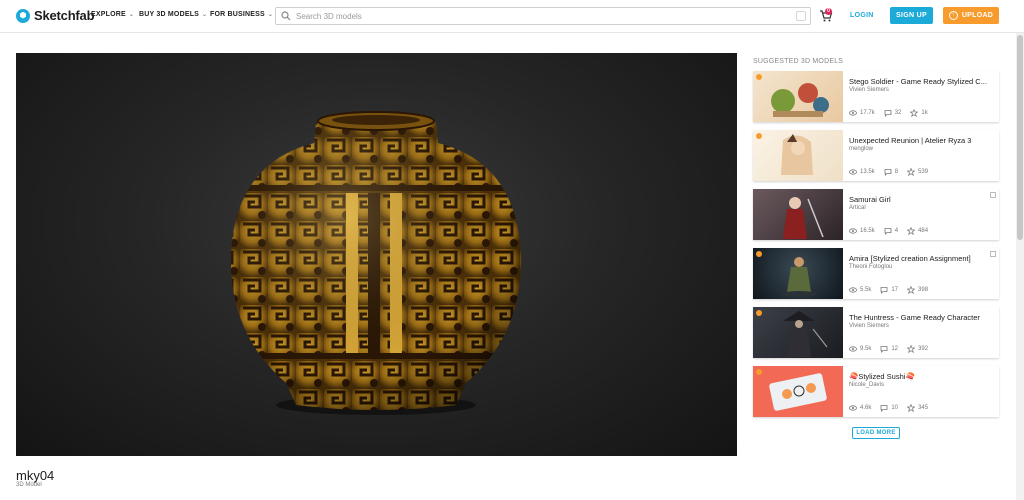 This screenshot has width=1024, height=500. I want to click on card-stats: 17.7k 32 1k, so click(888, 113).